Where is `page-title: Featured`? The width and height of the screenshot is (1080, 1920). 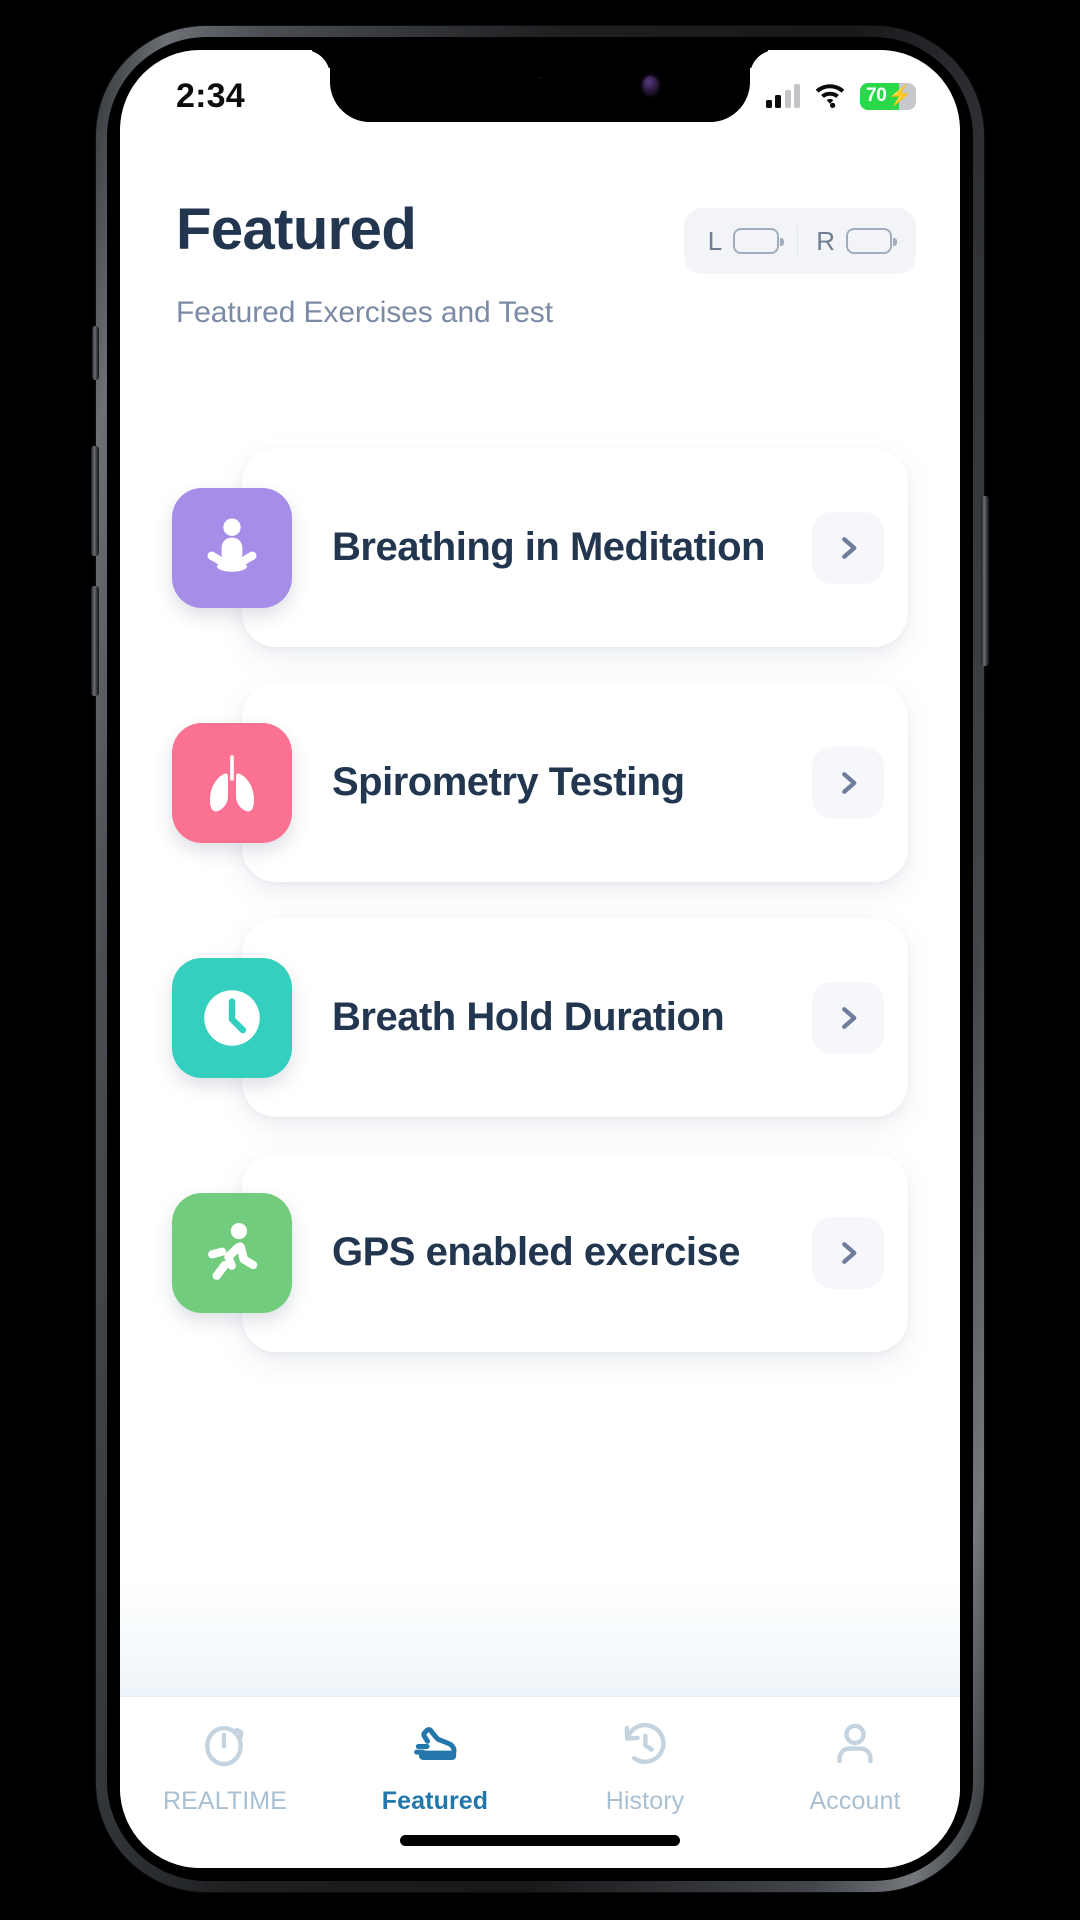
page-title: Featured is located at coordinates (296, 229).